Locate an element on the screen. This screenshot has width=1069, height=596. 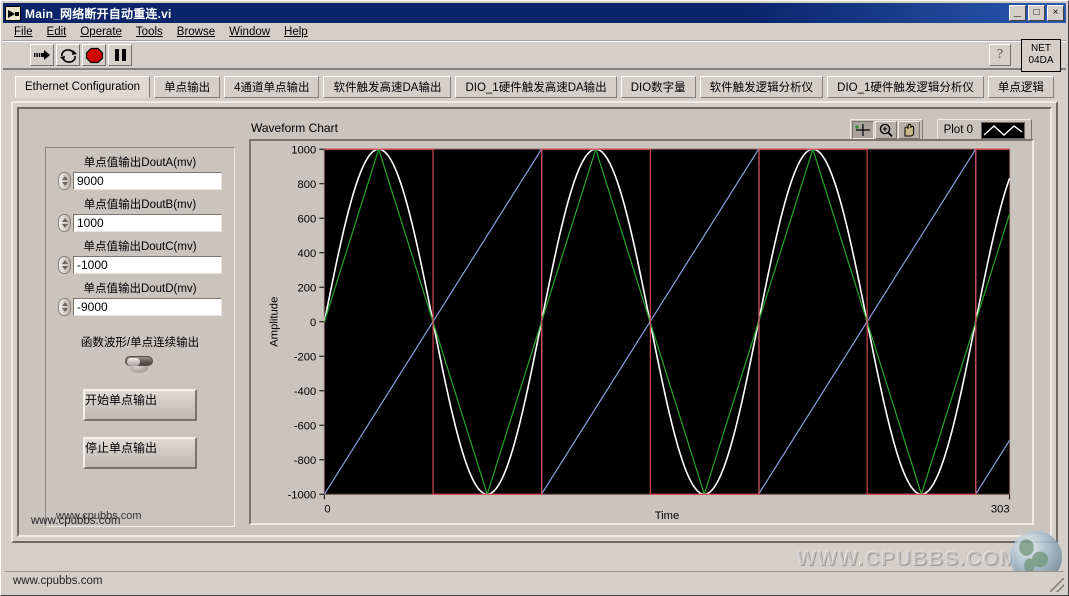
graph-palette is located at coordinates (886, 130).